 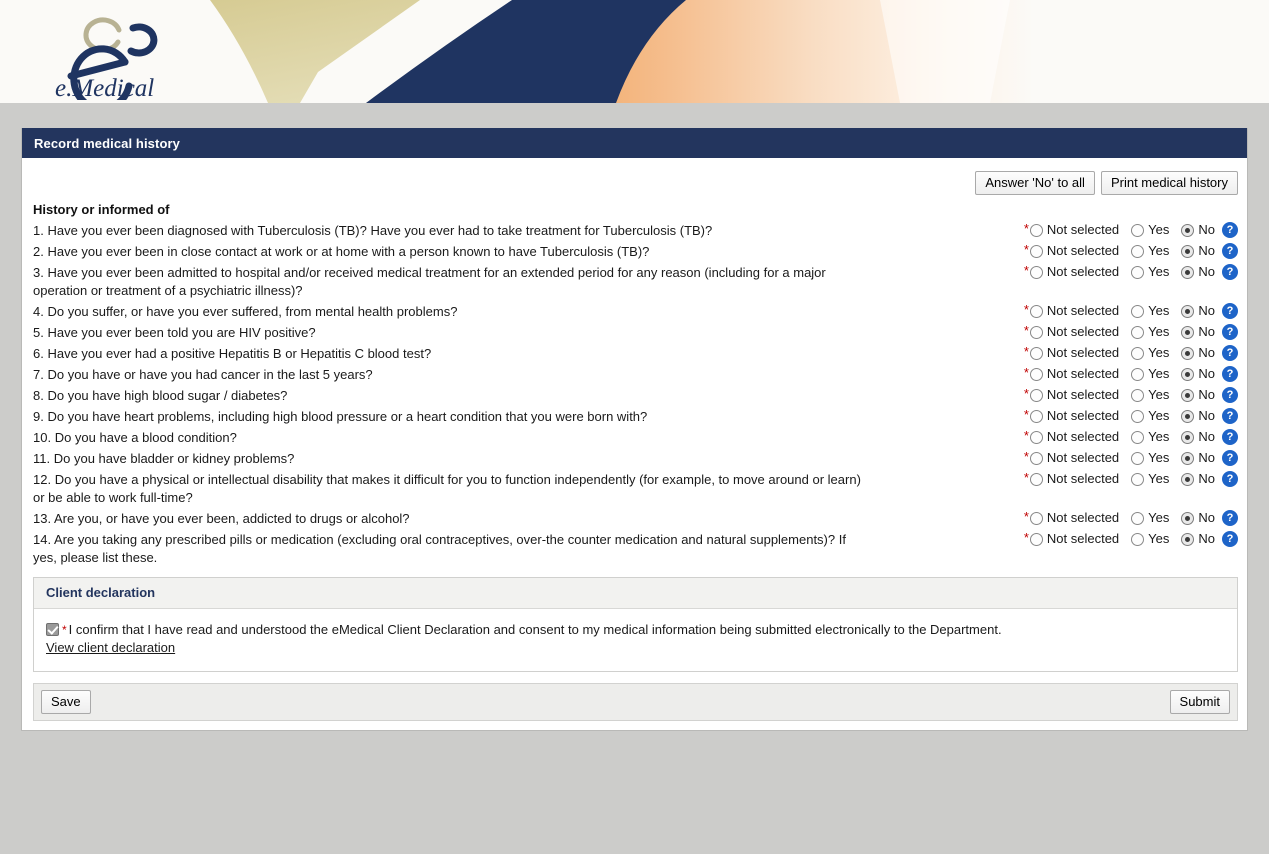 What do you see at coordinates (1169, 183) in the screenshot?
I see `print-medical-history-button: Print medical history` at bounding box center [1169, 183].